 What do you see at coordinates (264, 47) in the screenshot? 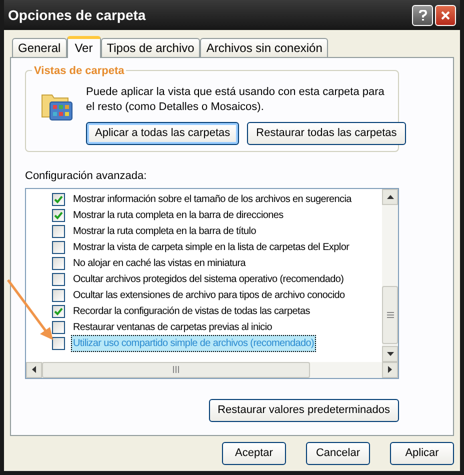
I see `tab: Archivos sin conexión` at bounding box center [264, 47].